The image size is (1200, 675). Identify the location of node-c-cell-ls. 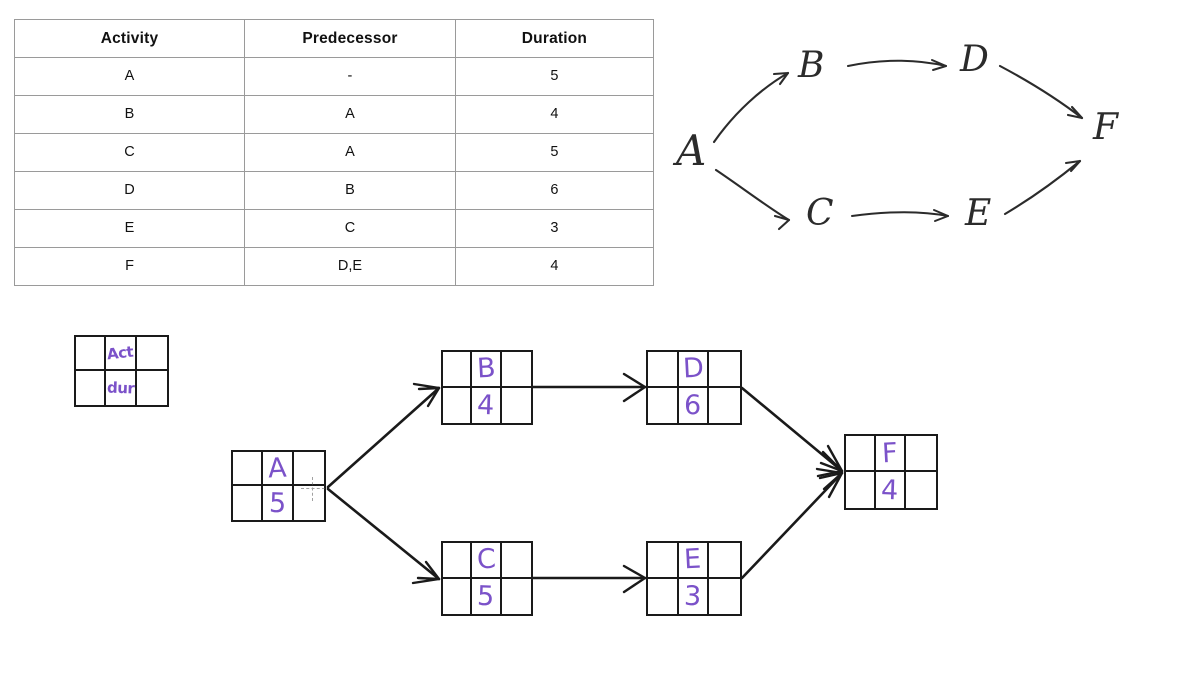
(458, 596).